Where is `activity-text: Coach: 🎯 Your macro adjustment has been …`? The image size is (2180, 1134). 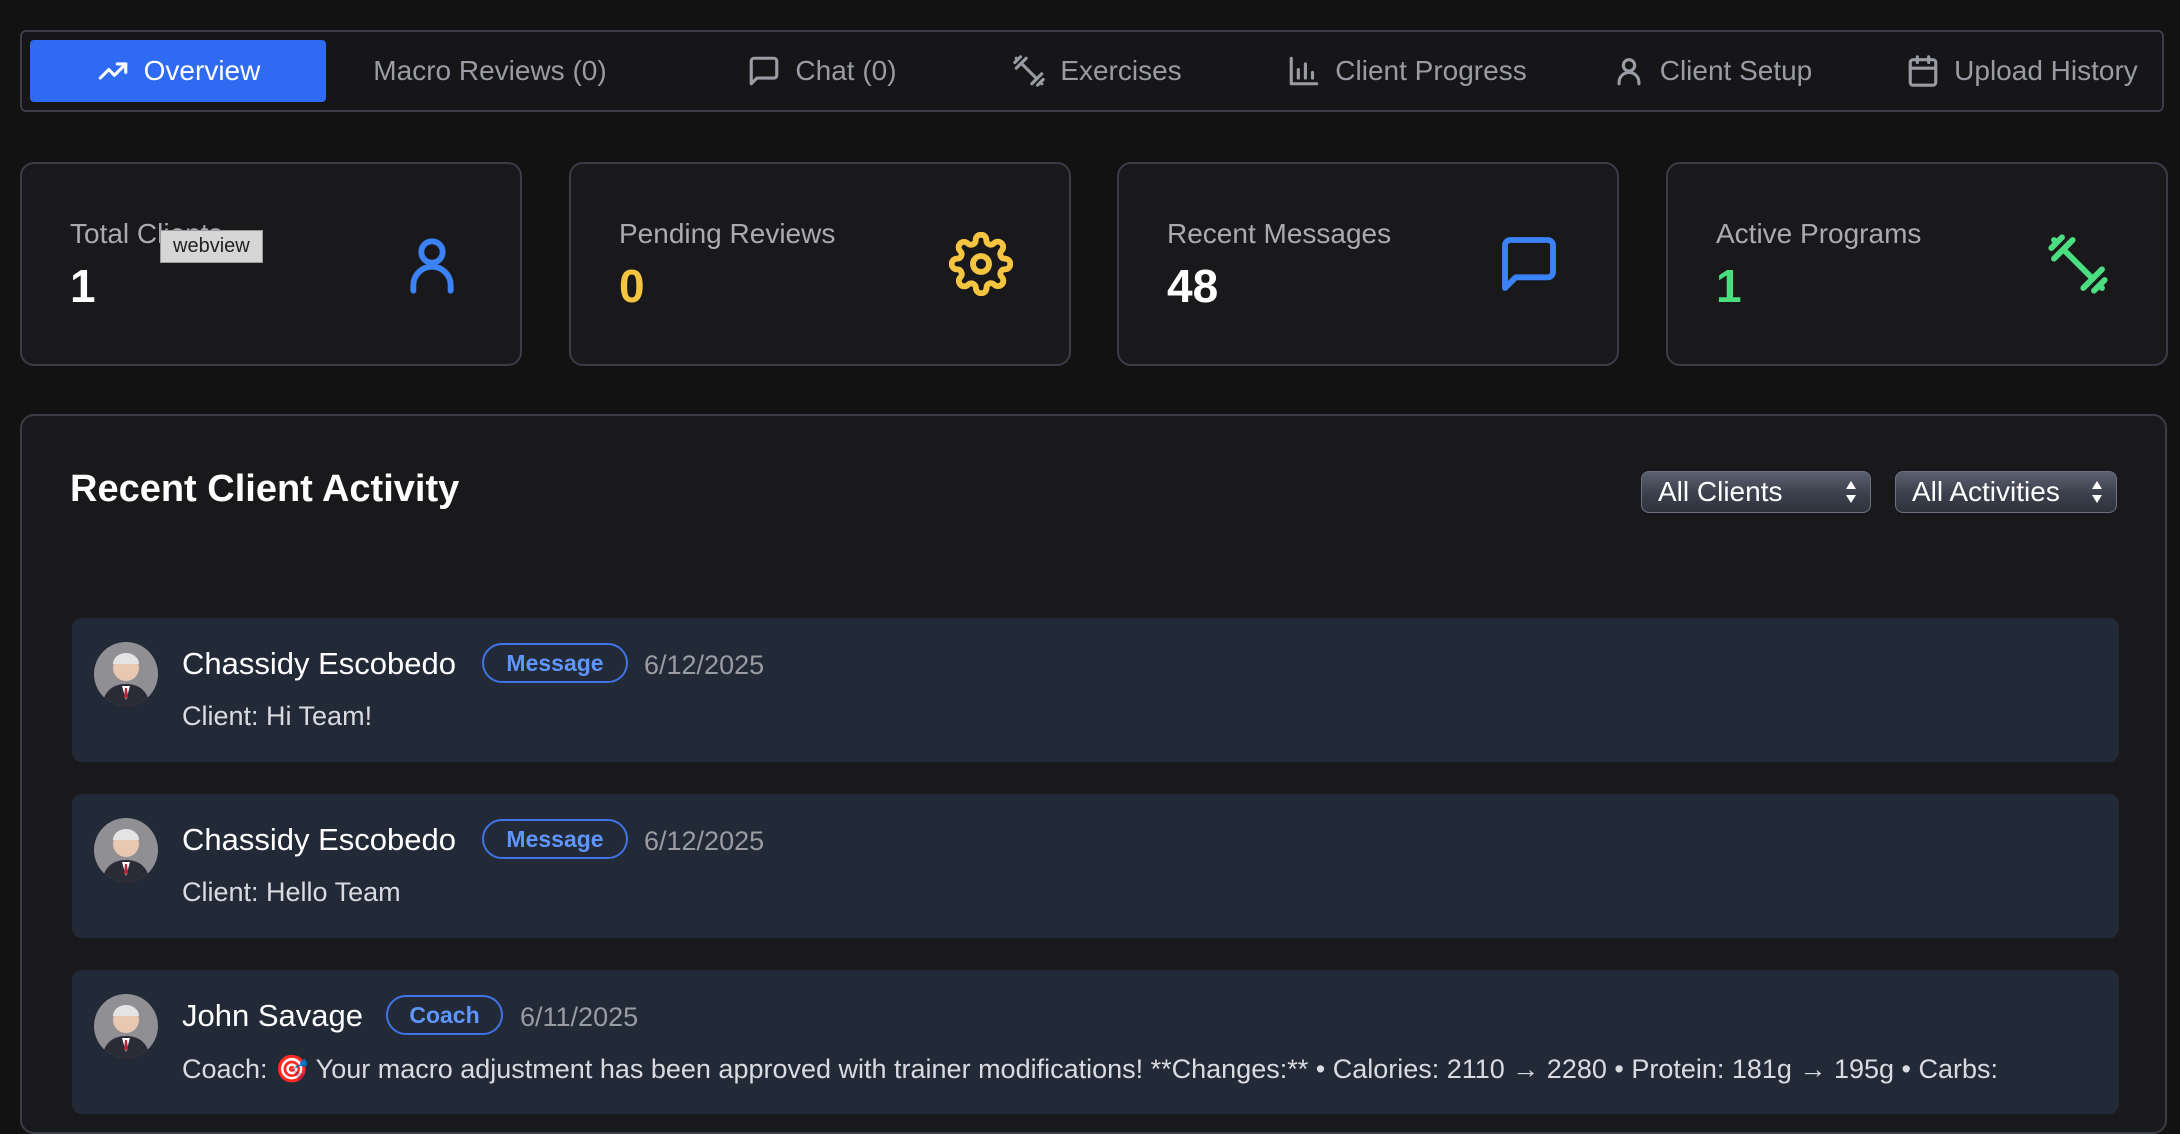
activity-text: Coach: 🎯 Your macro adjustment has been … is located at coordinates (1090, 1069).